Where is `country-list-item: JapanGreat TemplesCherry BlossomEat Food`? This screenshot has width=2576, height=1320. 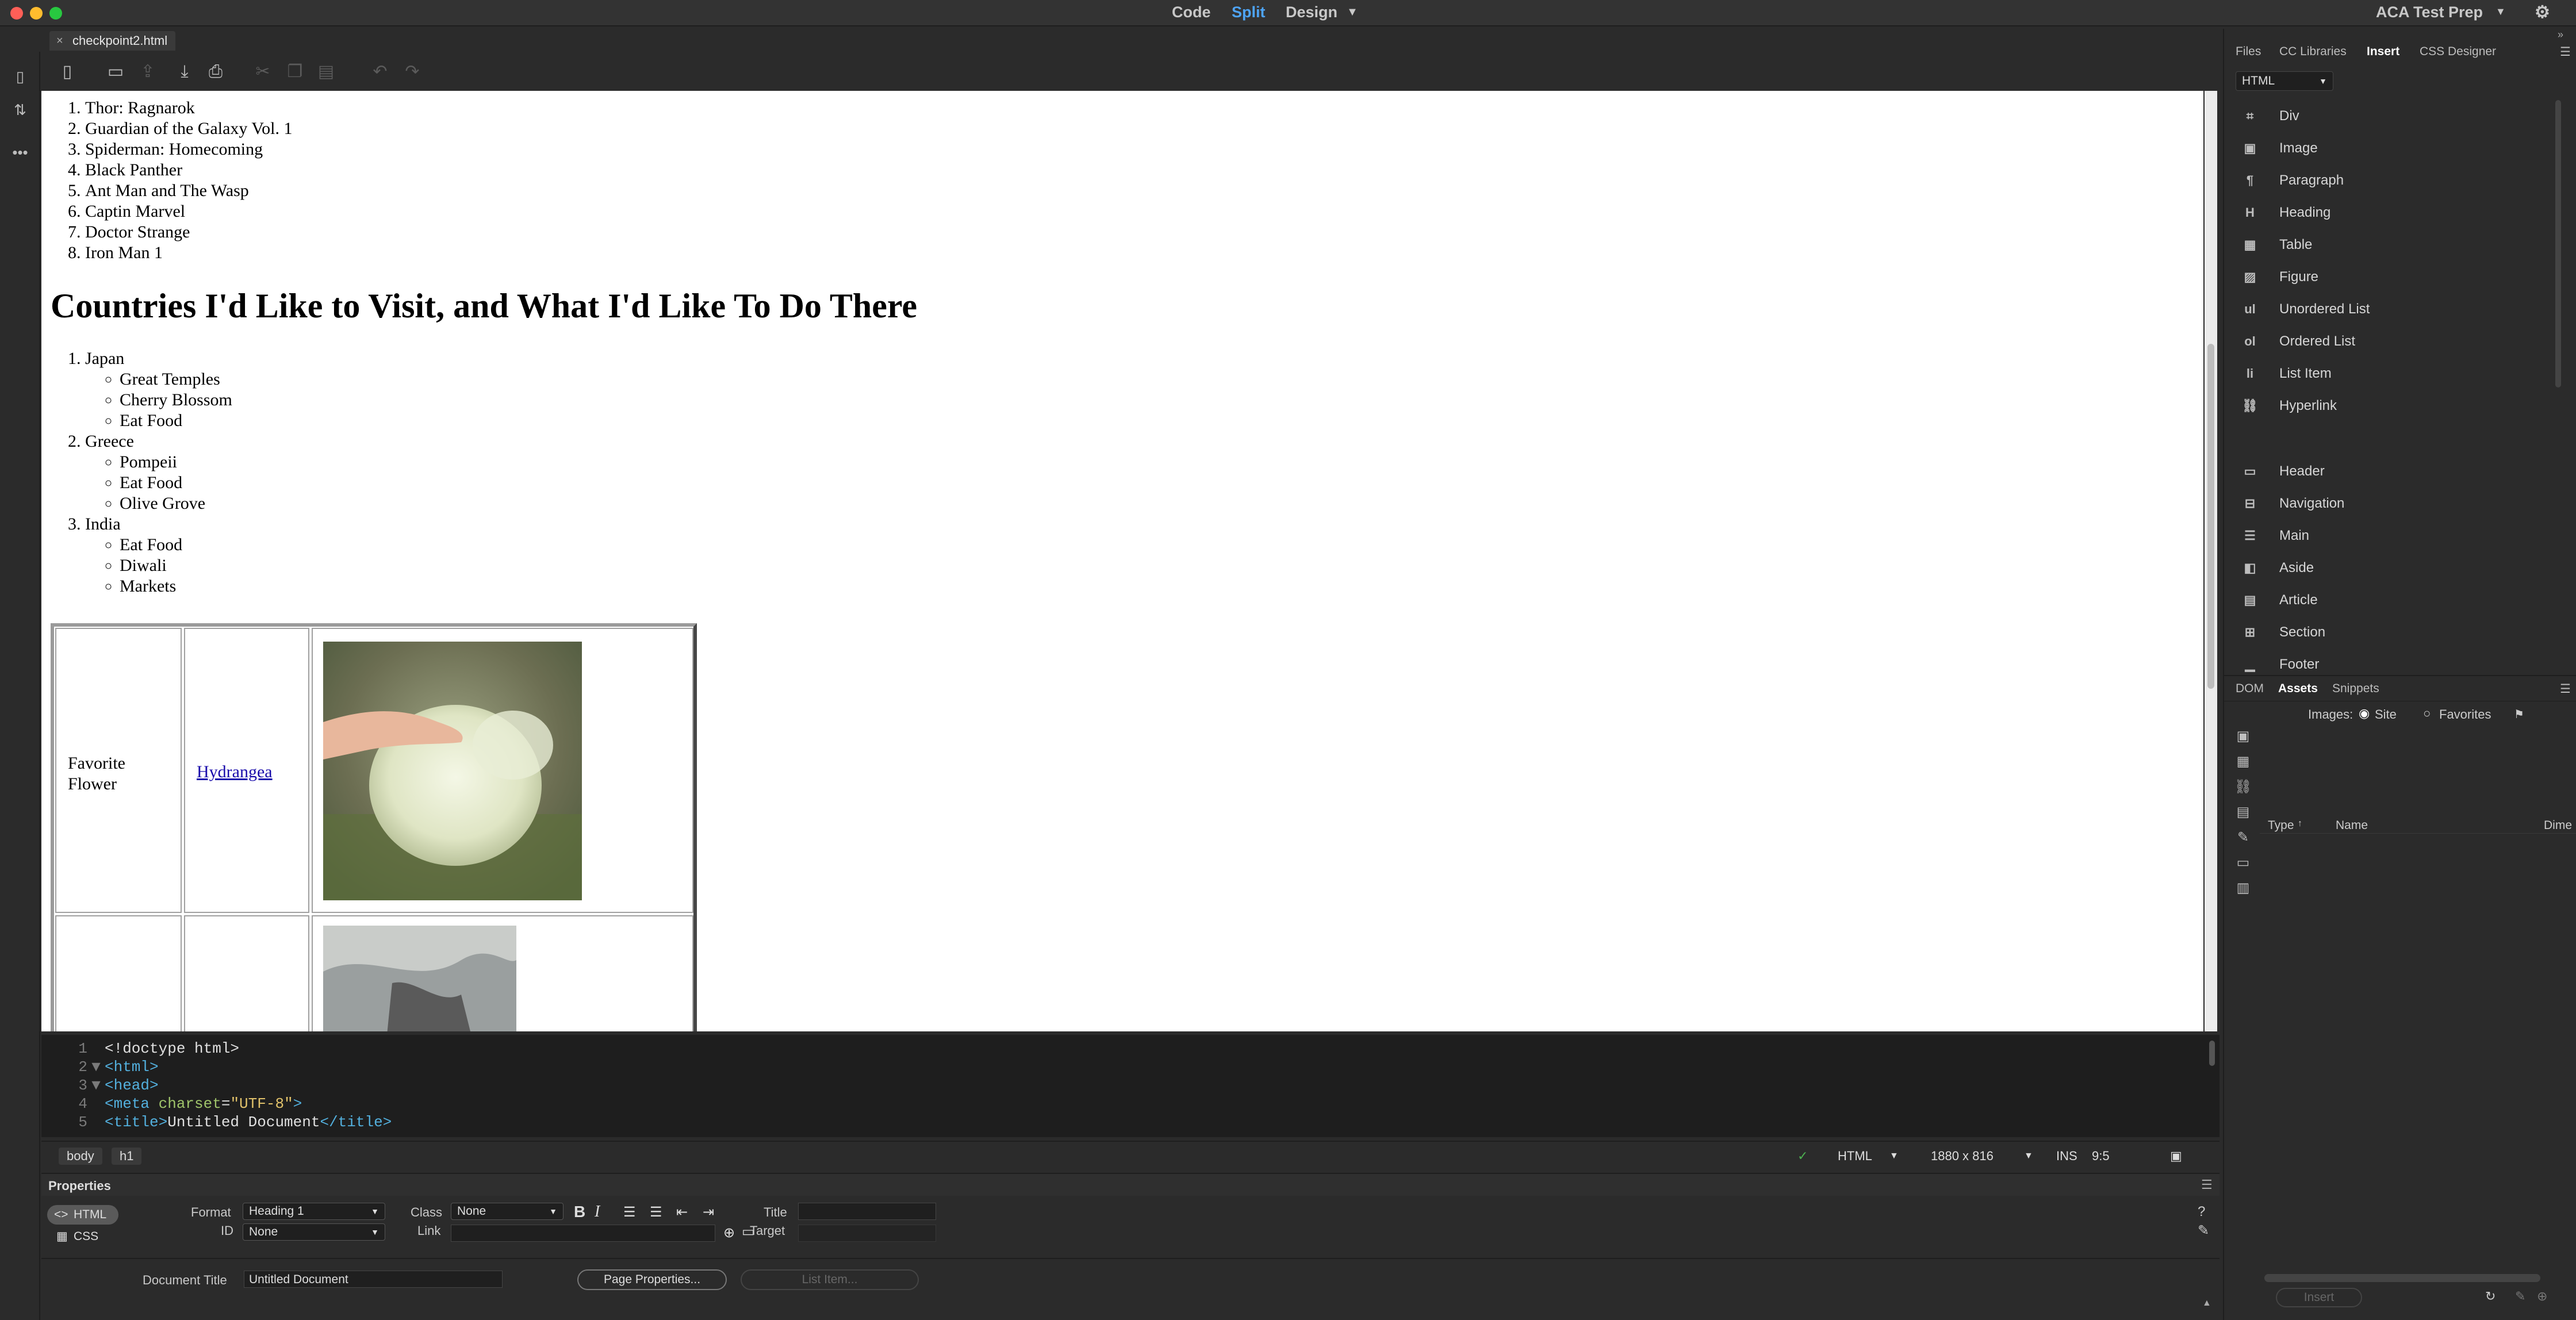
country-list-item: JapanGreat TemplesCherry BlossomEat Food is located at coordinates (158, 390).